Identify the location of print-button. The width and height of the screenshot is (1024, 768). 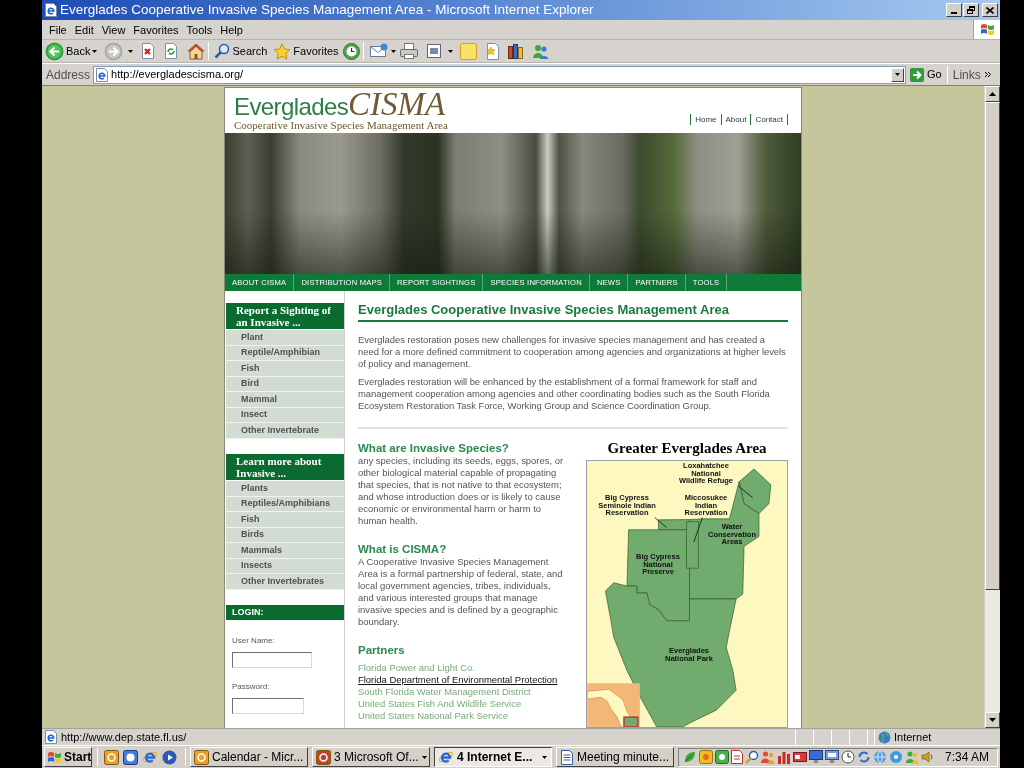
(408, 51).